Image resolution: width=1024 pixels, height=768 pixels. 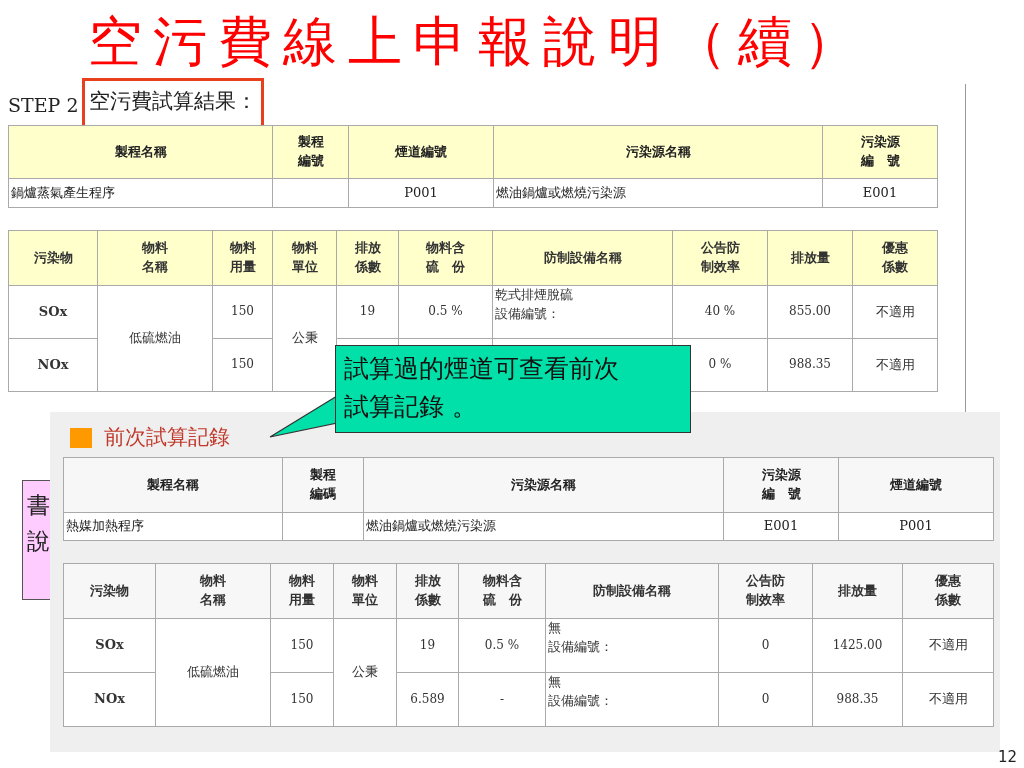 What do you see at coordinates (310, 152) in the screenshot?
I see `column-header: 製程編號` at bounding box center [310, 152].